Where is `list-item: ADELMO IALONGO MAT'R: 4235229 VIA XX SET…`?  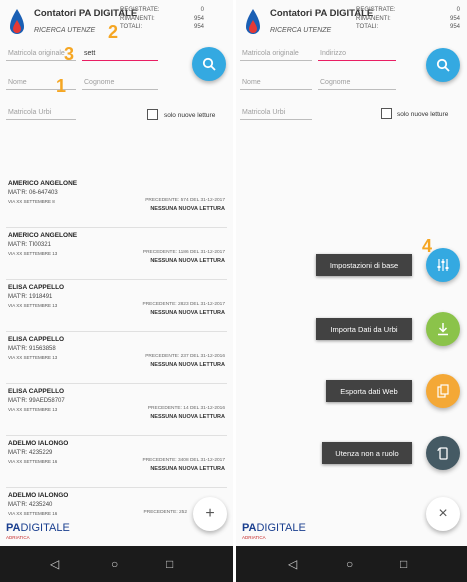 list-item: ADELMO IALONGO MAT'R: 4235229 VIA XX SET… is located at coordinates (116, 462).